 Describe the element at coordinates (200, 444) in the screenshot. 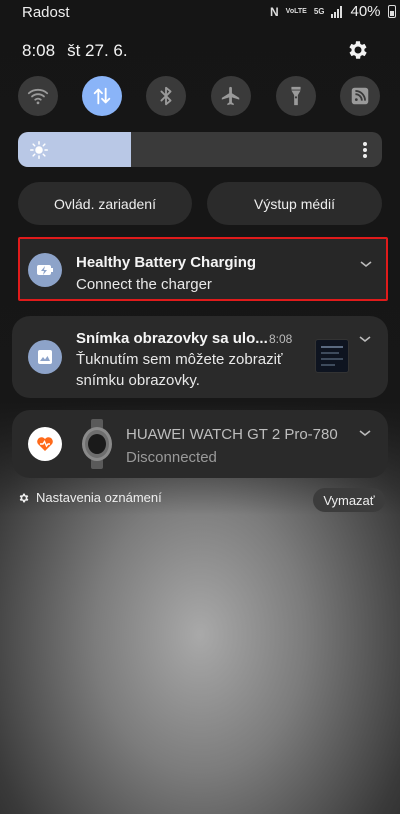

I see `notification-huawei-watch: HUAWEI WATCH GT 2 Pro-780 Disconnected` at that location.